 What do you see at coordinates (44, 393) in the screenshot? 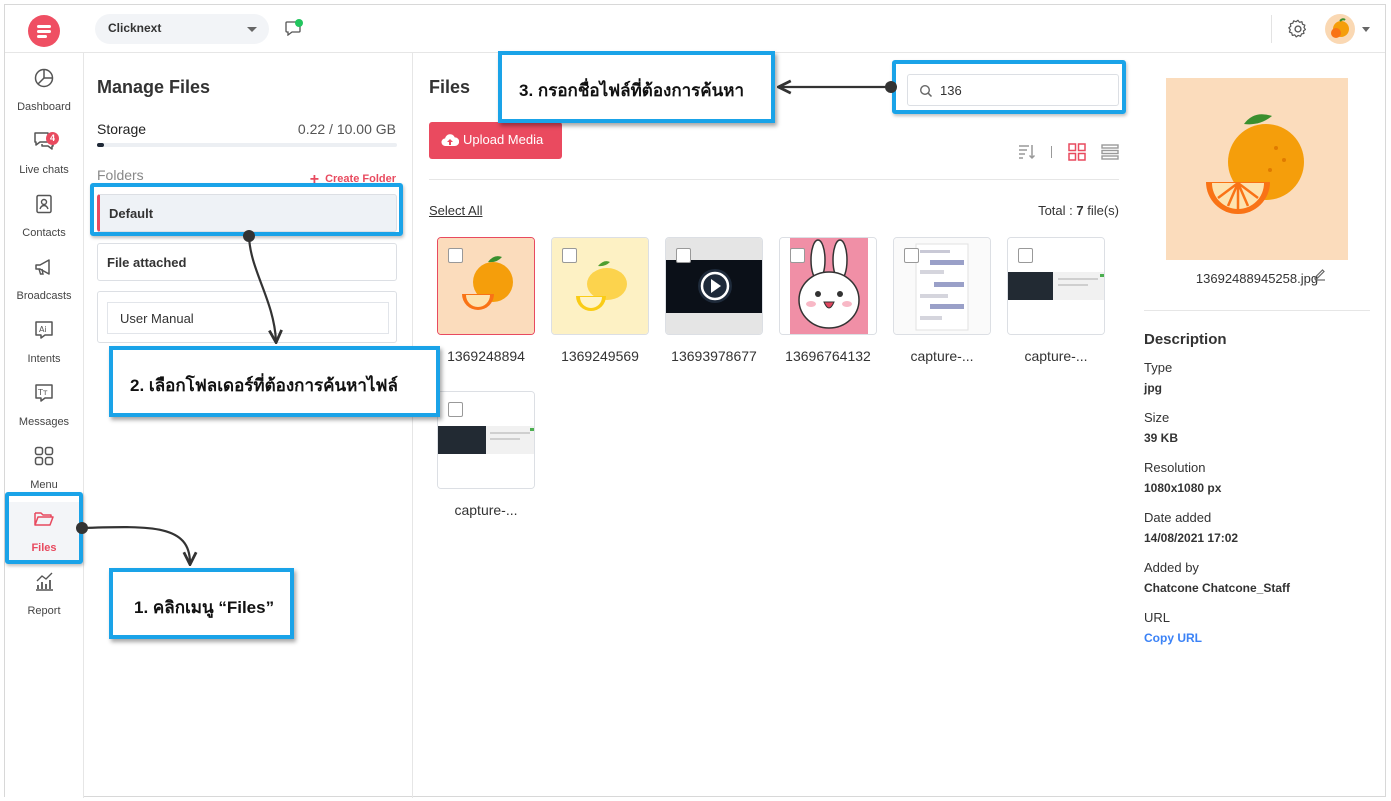
I see `text-message-icon: Tт` at bounding box center [44, 393].